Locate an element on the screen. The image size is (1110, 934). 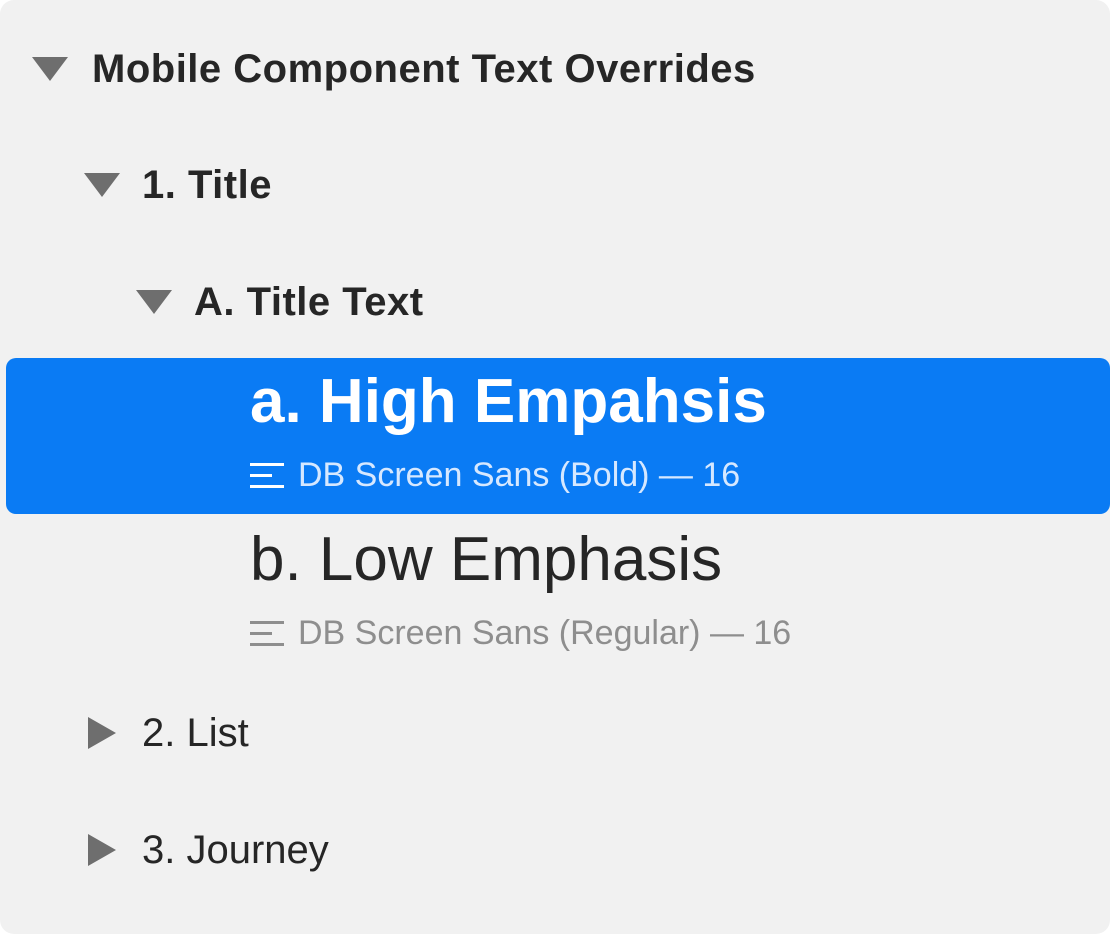
text-style-meta-label: DB Screen Sans (Regular) — 16 is located at coordinates (545, 633).